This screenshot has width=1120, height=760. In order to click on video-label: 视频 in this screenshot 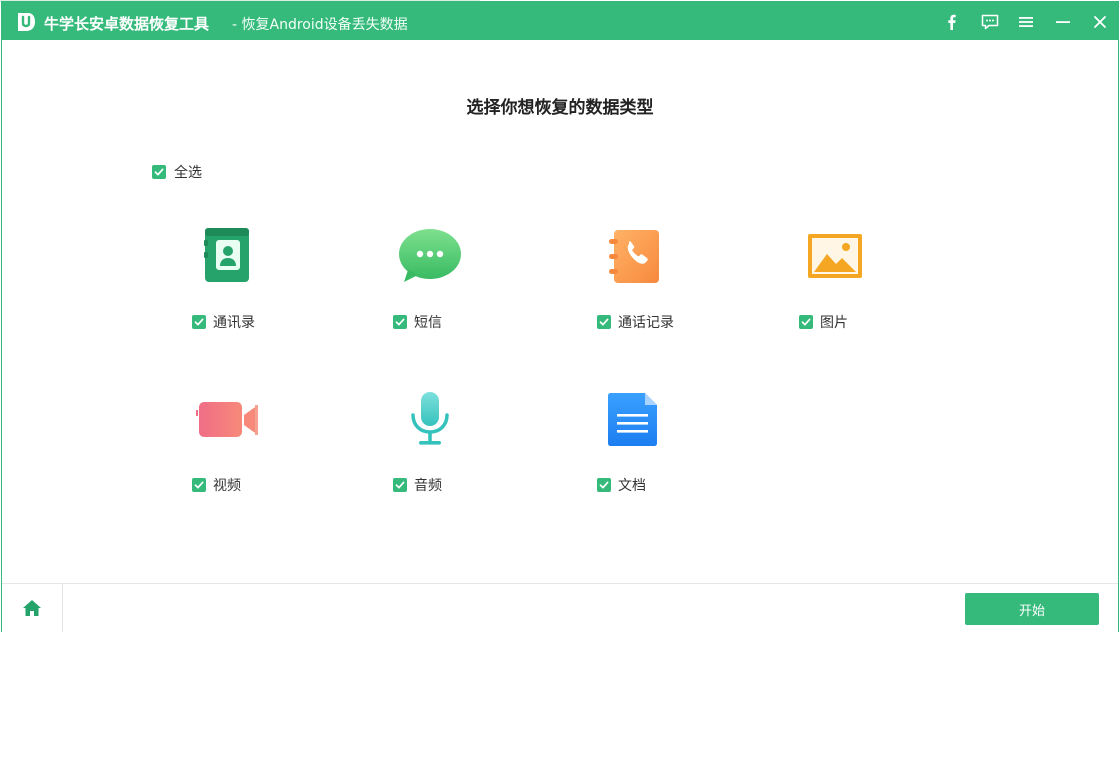, I will do `click(227, 486)`.